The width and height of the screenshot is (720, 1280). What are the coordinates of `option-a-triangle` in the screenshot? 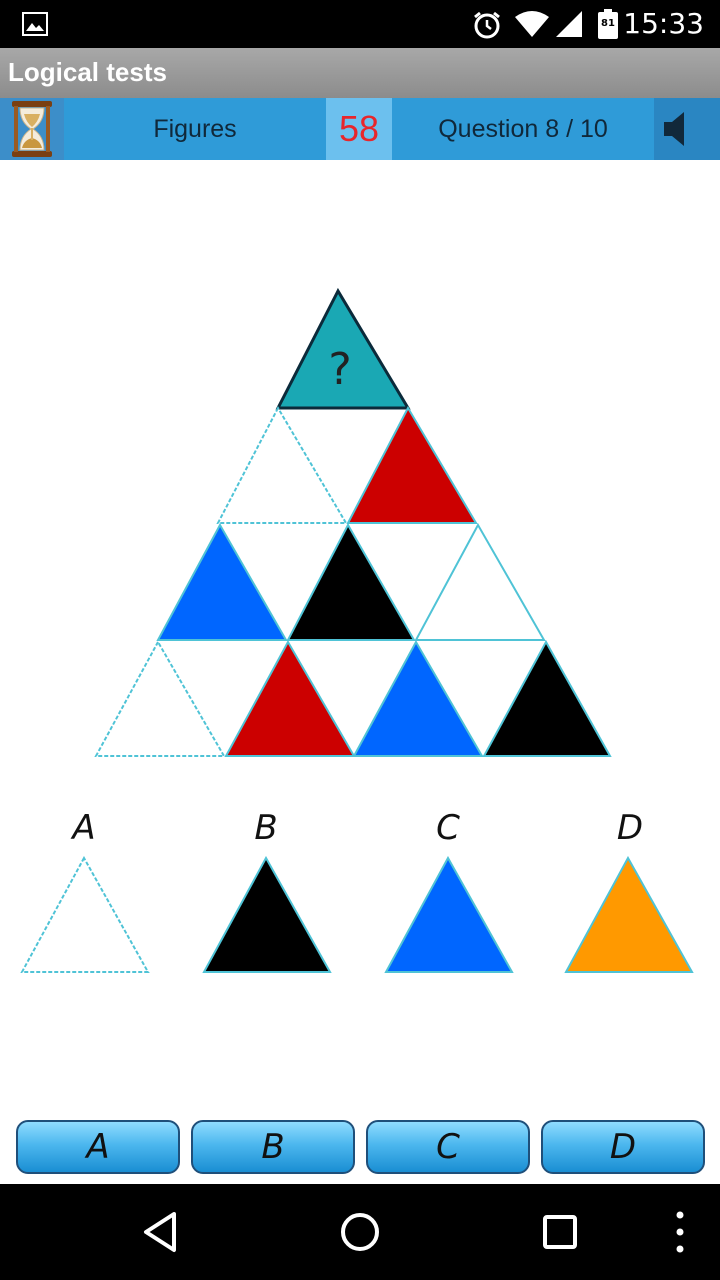 It's located at (85, 914).